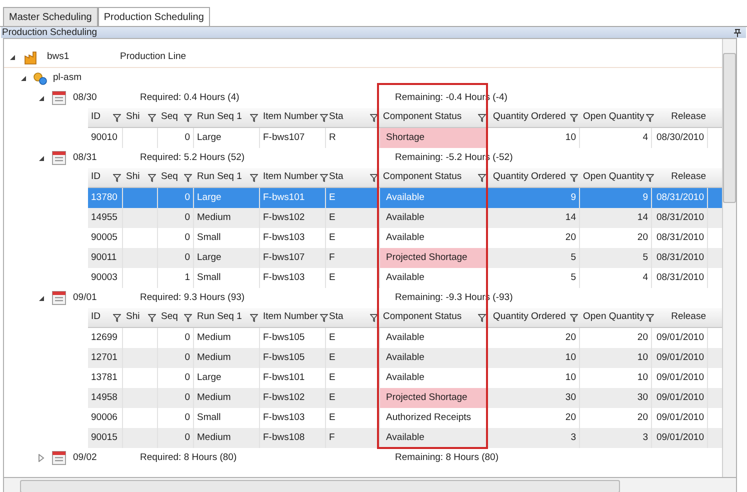 The image size is (747, 492). What do you see at coordinates (729, 258) in the screenshot?
I see `vertical-scrollbar` at bounding box center [729, 258].